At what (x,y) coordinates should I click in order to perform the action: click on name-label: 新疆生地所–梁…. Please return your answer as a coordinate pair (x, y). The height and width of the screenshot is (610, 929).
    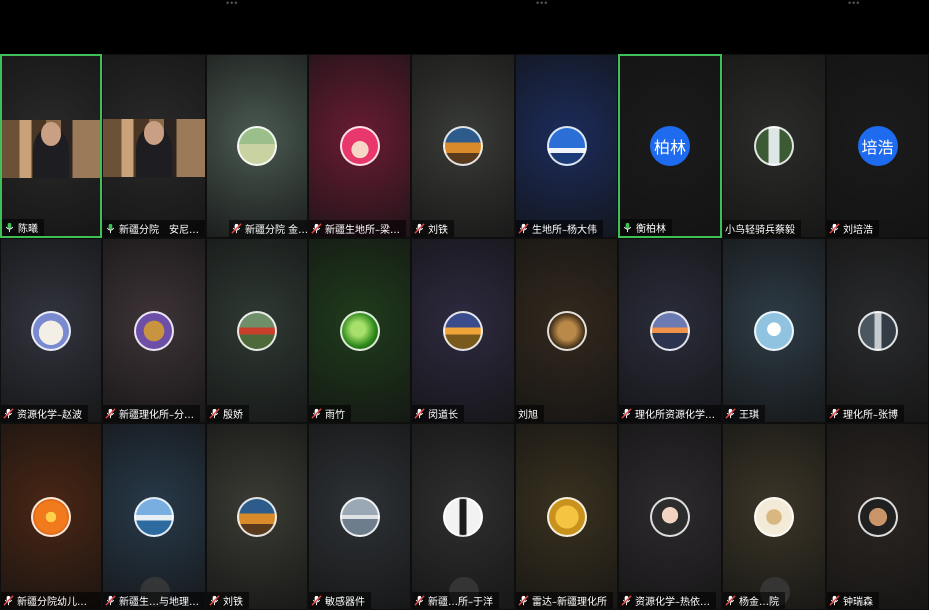
    Looking at the image, I should click on (357, 228).